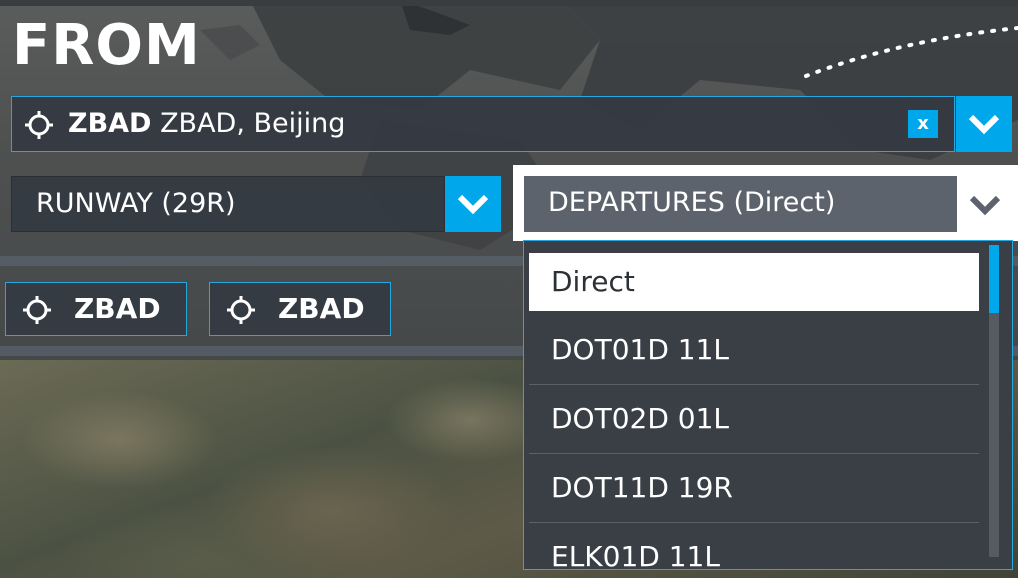 This screenshot has height=578, width=1018. I want to click on airport-name: ZBAD, Beijing, so click(253, 123).